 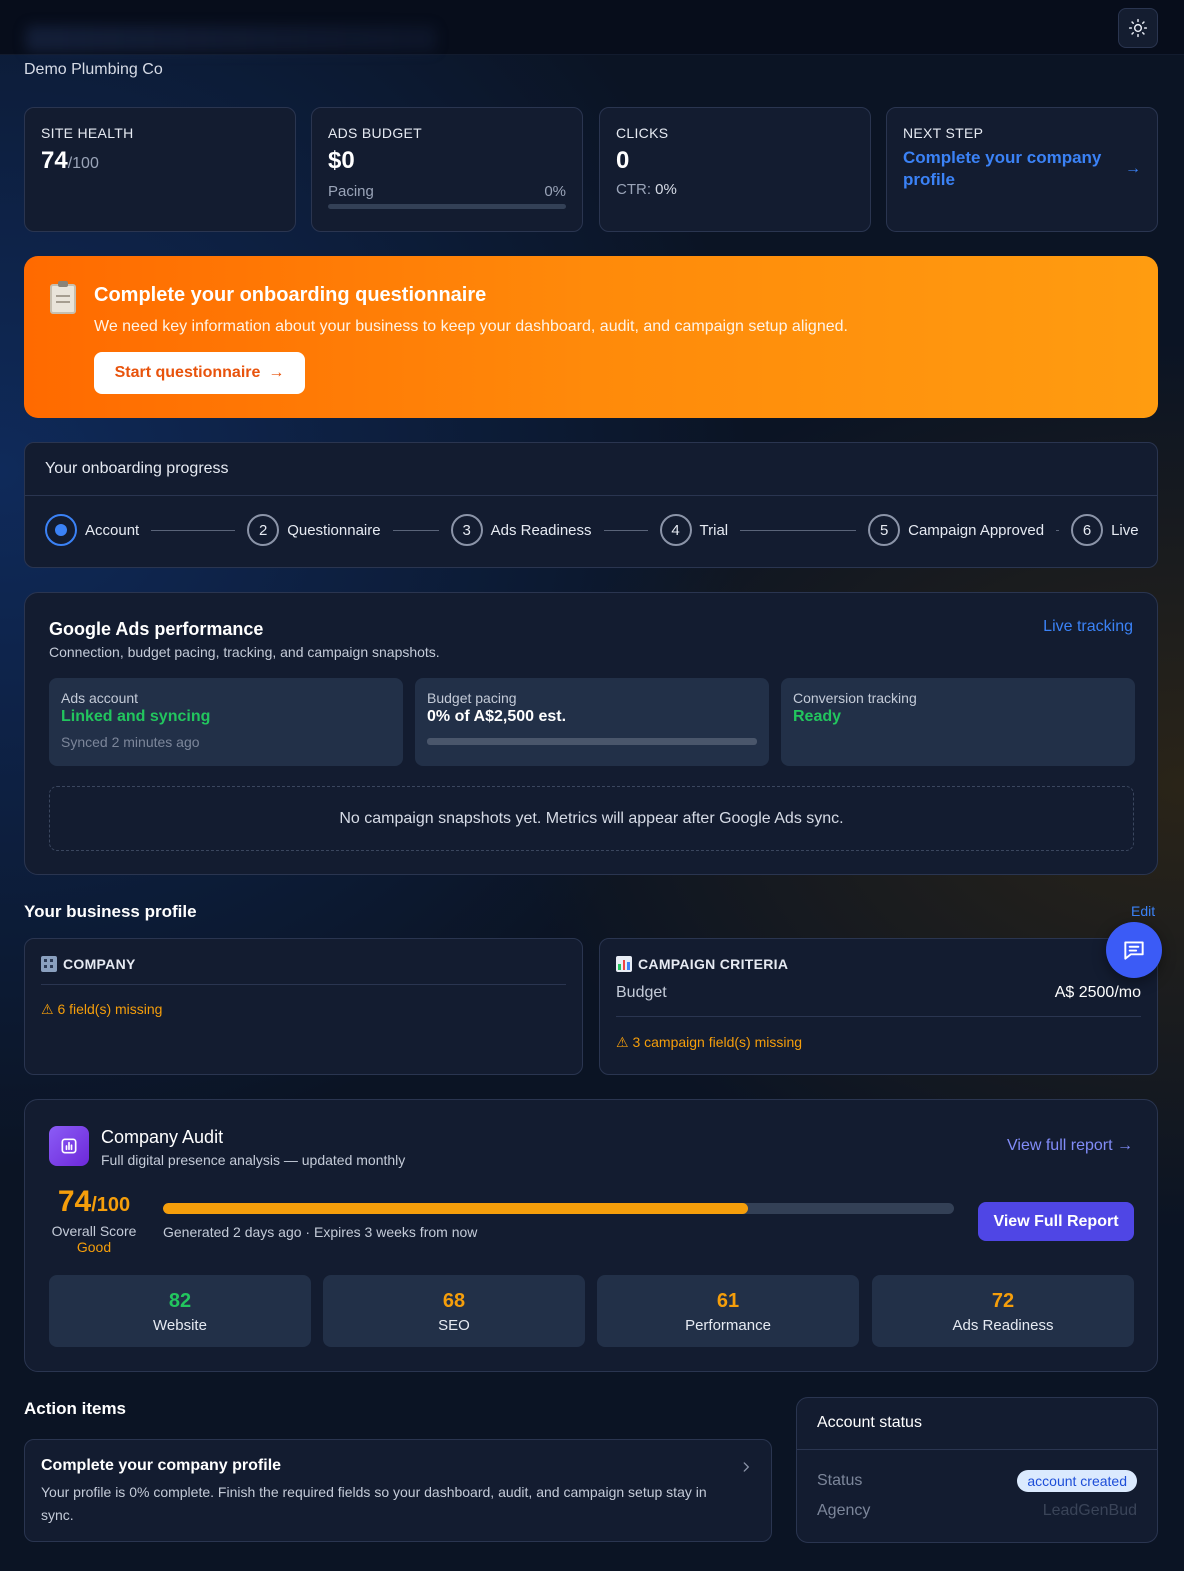 I want to click on pacing-label: Pacing, so click(x=351, y=191).